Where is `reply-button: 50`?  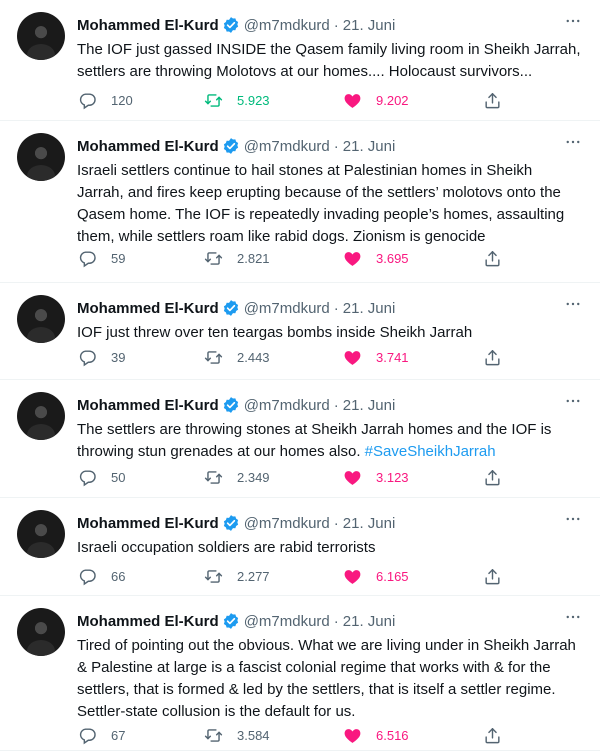
reply-button: 50 is located at coordinates (101, 477).